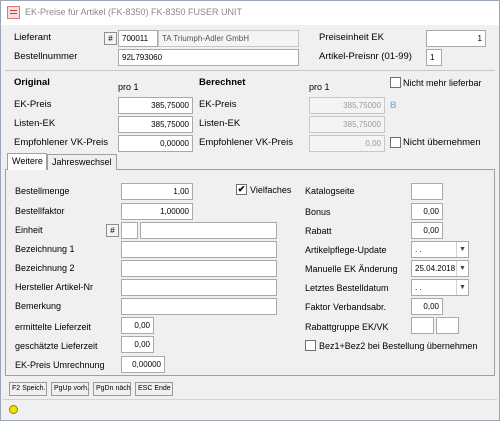 The image size is (500, 421). Describe the element at coordinates (319, 87) in the screenshot. I see `berechnet-pro-label: pro 1` at that location.